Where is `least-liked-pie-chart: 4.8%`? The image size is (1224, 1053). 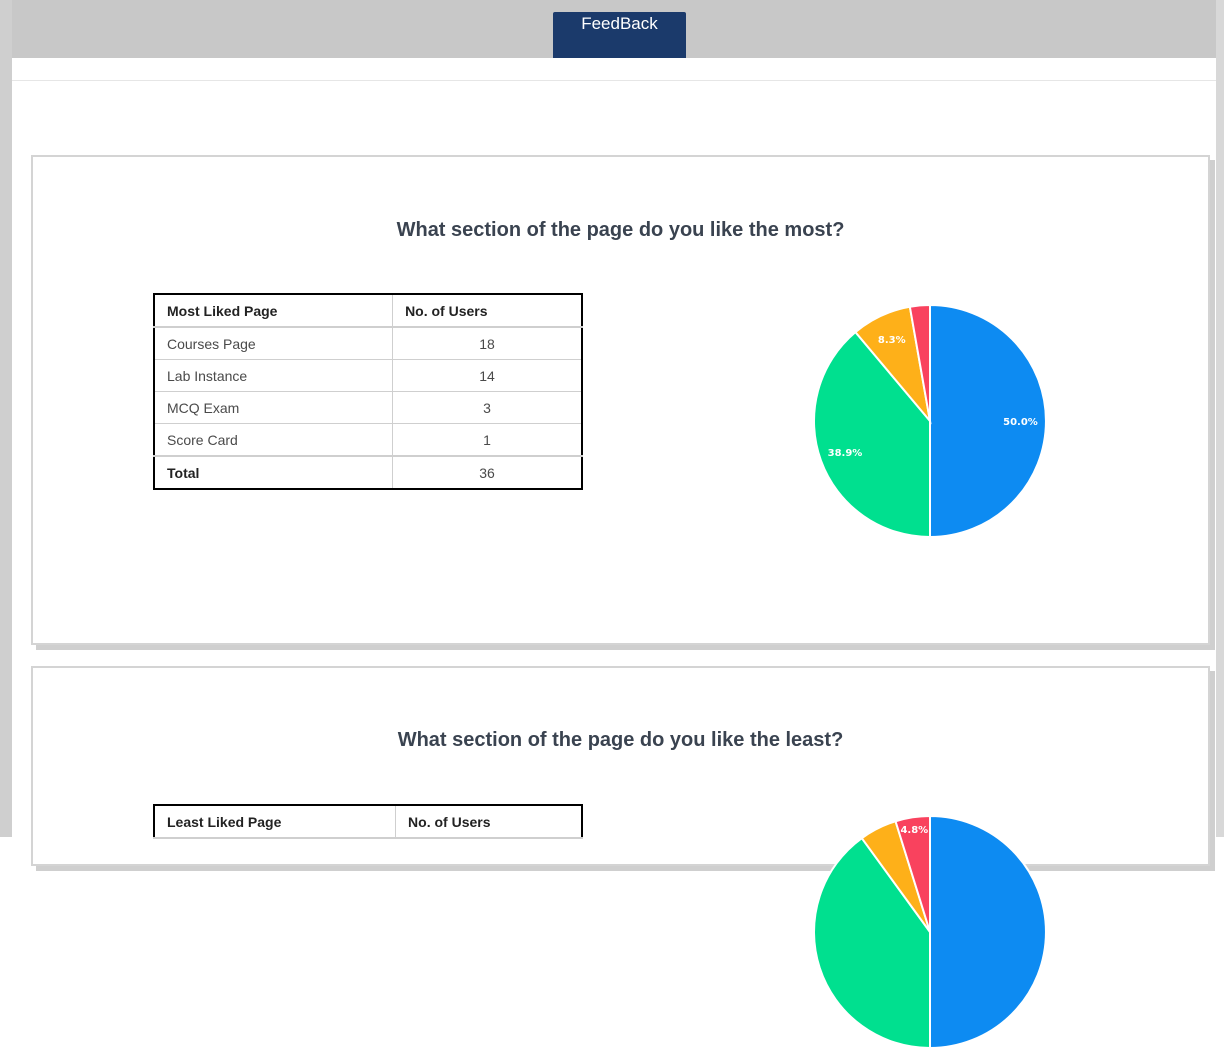
least-liked-pie-chart: 4.8% is located at coordinates (930, 932).